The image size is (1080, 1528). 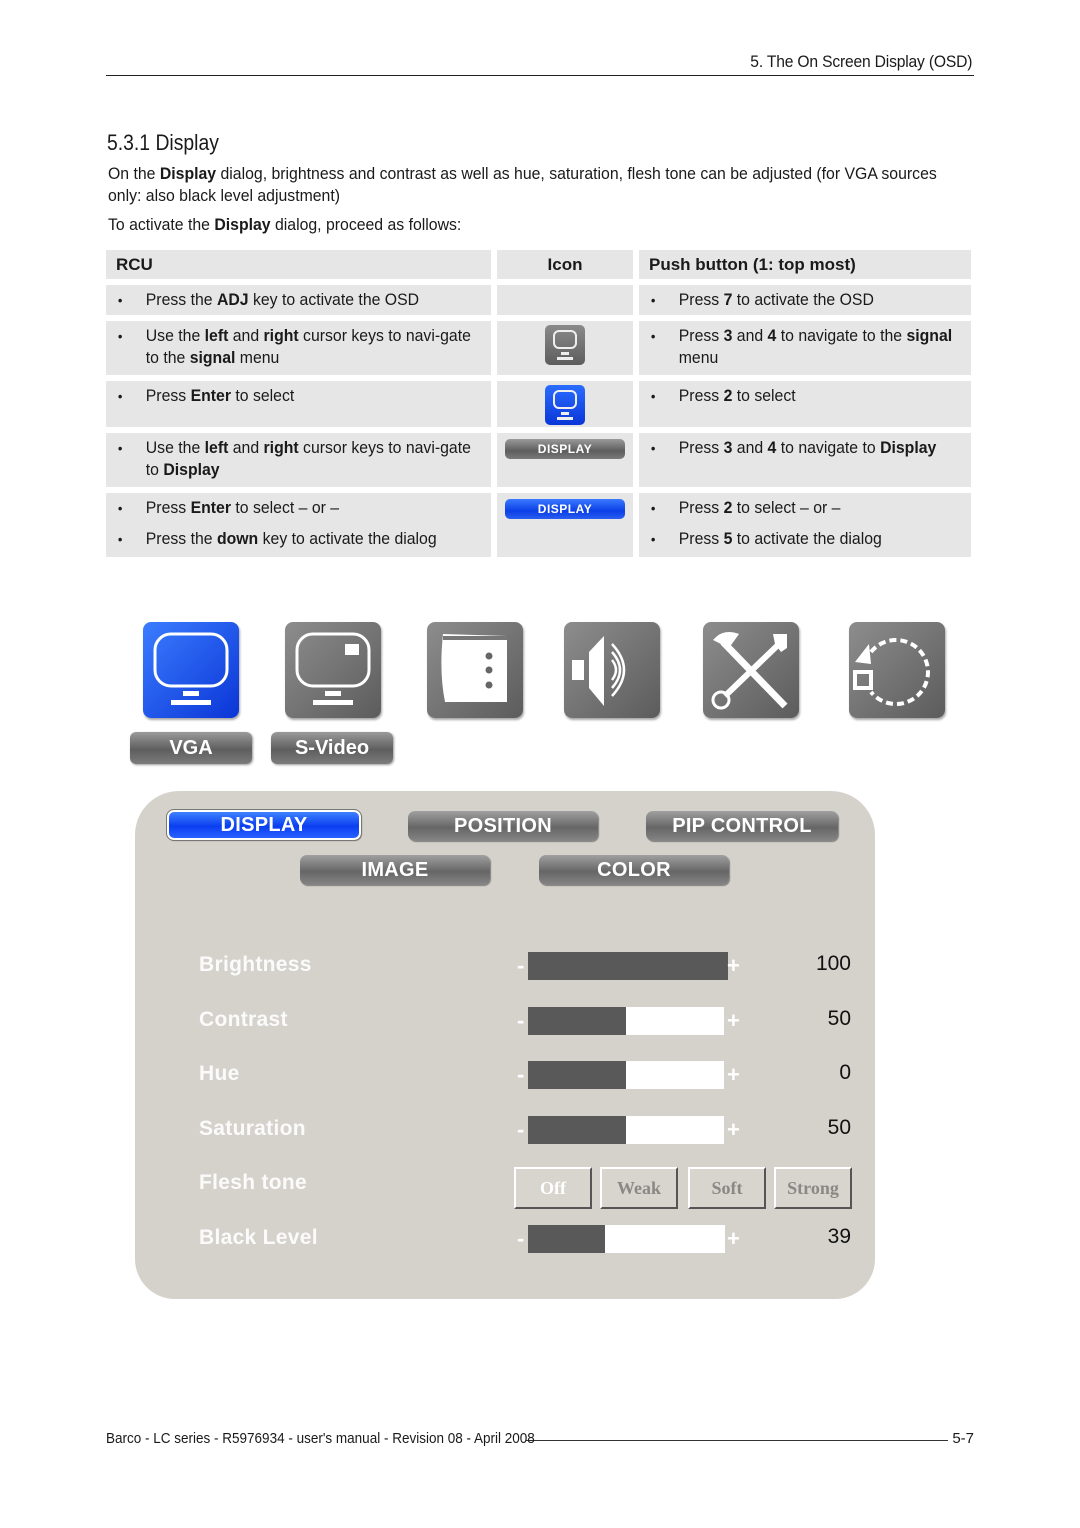 I want to click on tab-display: DISPLAY, so click(x=264, y=825).